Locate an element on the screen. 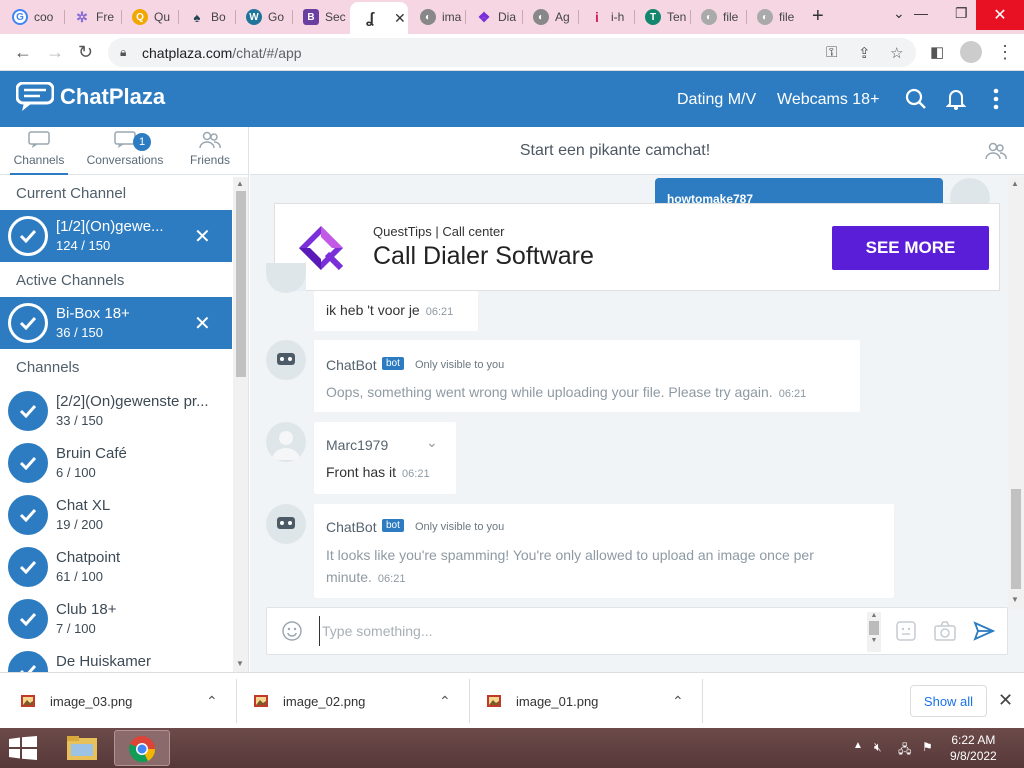  browser-tab: i i-h is located at coordinates (606, 17).